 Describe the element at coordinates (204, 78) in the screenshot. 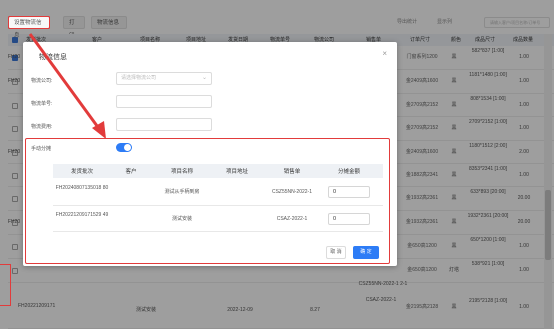

I see `chevron-down-icon: ⌄` at that location.